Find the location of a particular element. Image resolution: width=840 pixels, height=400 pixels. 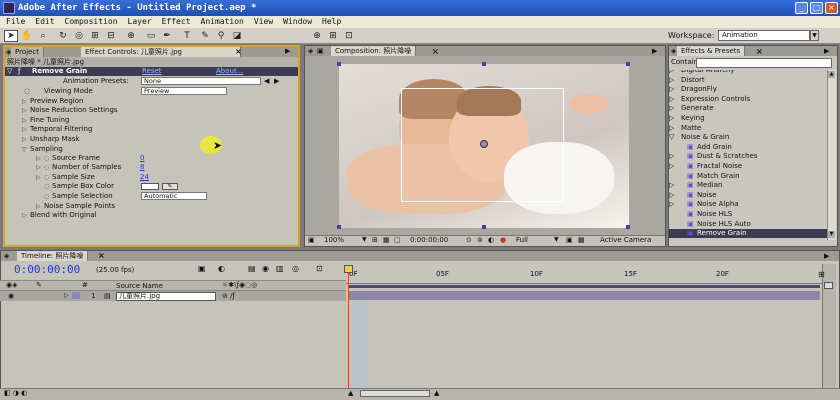

current-time-indicator is located at coordinates (348, 328).